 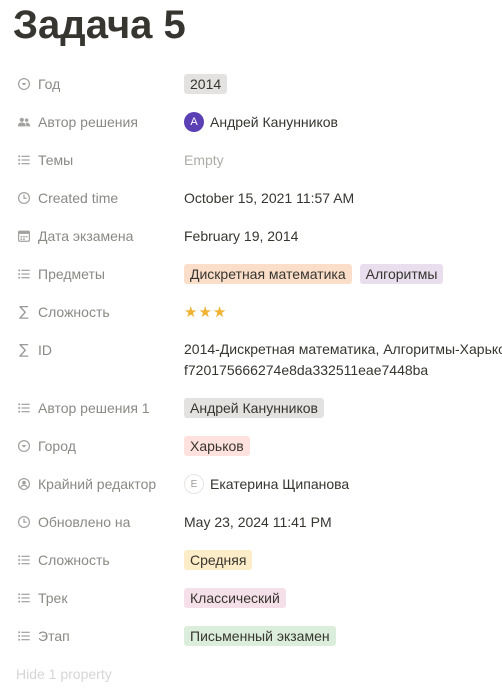 What do you see at coordinates (235, 598) in the screenshot?
I see `track-tag: Классический` at bounding box center [235, 598].